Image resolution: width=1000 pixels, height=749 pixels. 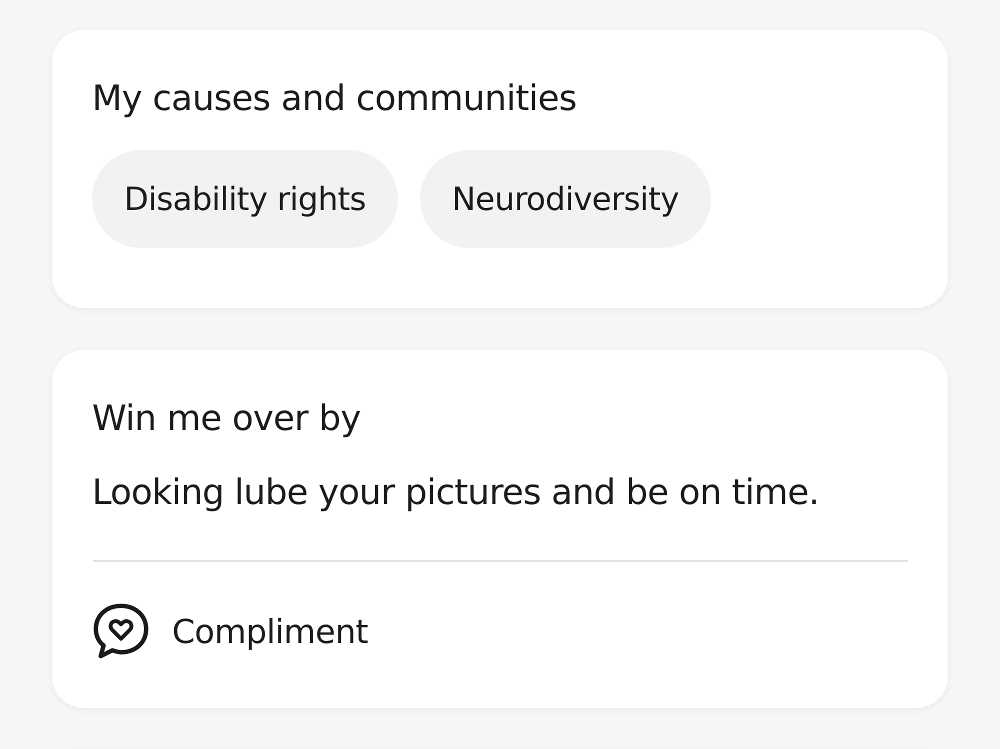 What do you see at coordinates (230, 631) in the screenshot?
I see `compliment-button: Compliment` at bounding box center [230, 631].